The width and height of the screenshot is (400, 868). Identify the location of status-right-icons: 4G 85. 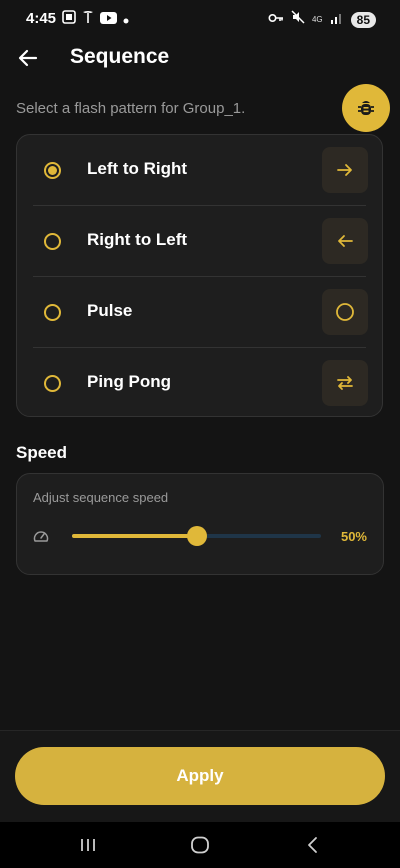
(322, 19).